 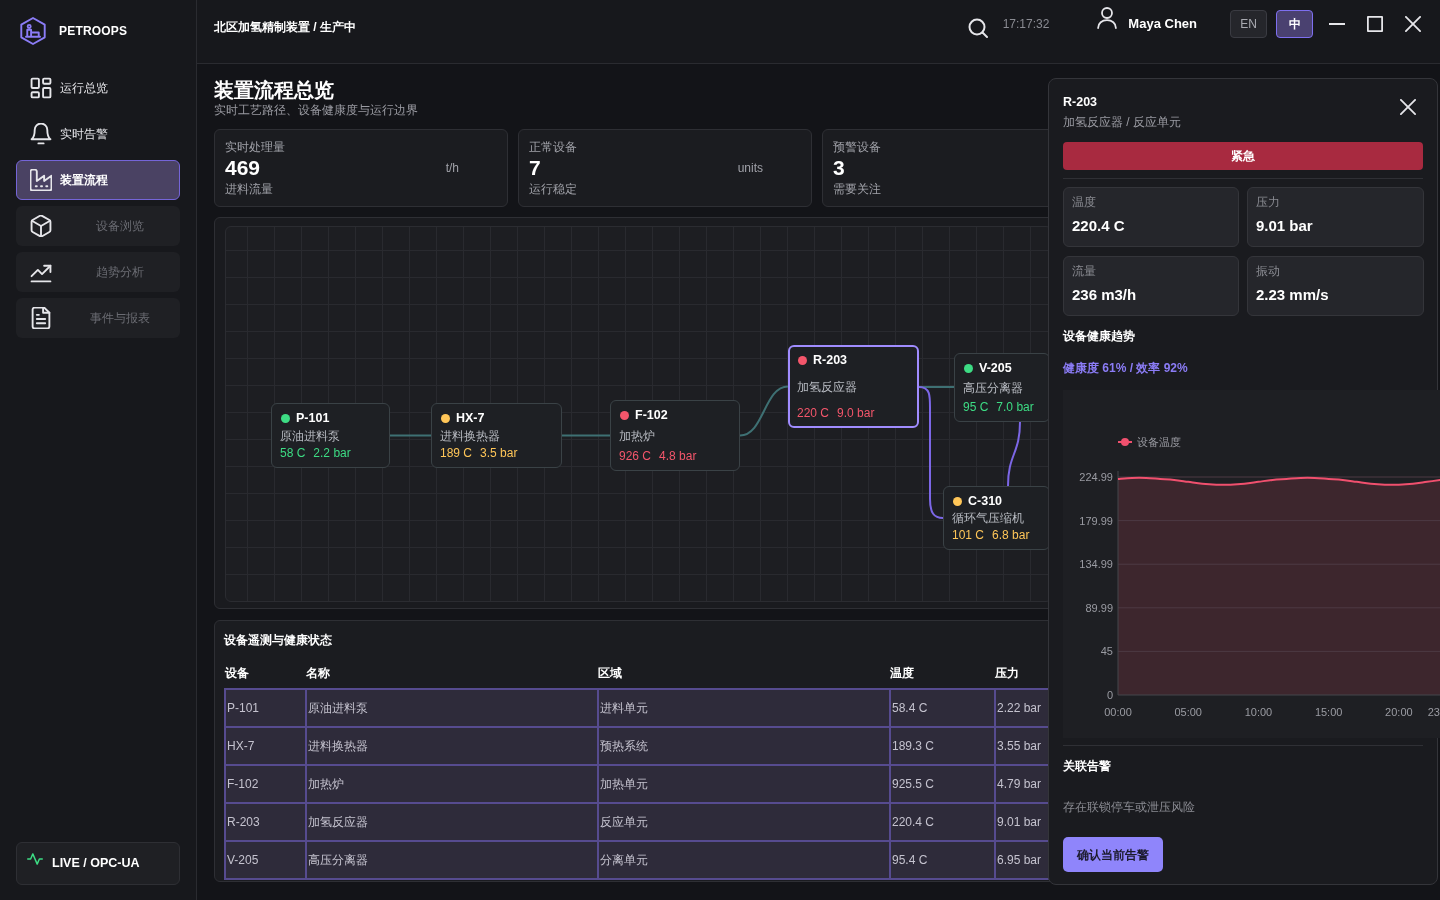 What do you see at coordinates (452, 708) in the screenshot?
I see `table-cell: 原油进料泵` at bounding box center [452, 708].